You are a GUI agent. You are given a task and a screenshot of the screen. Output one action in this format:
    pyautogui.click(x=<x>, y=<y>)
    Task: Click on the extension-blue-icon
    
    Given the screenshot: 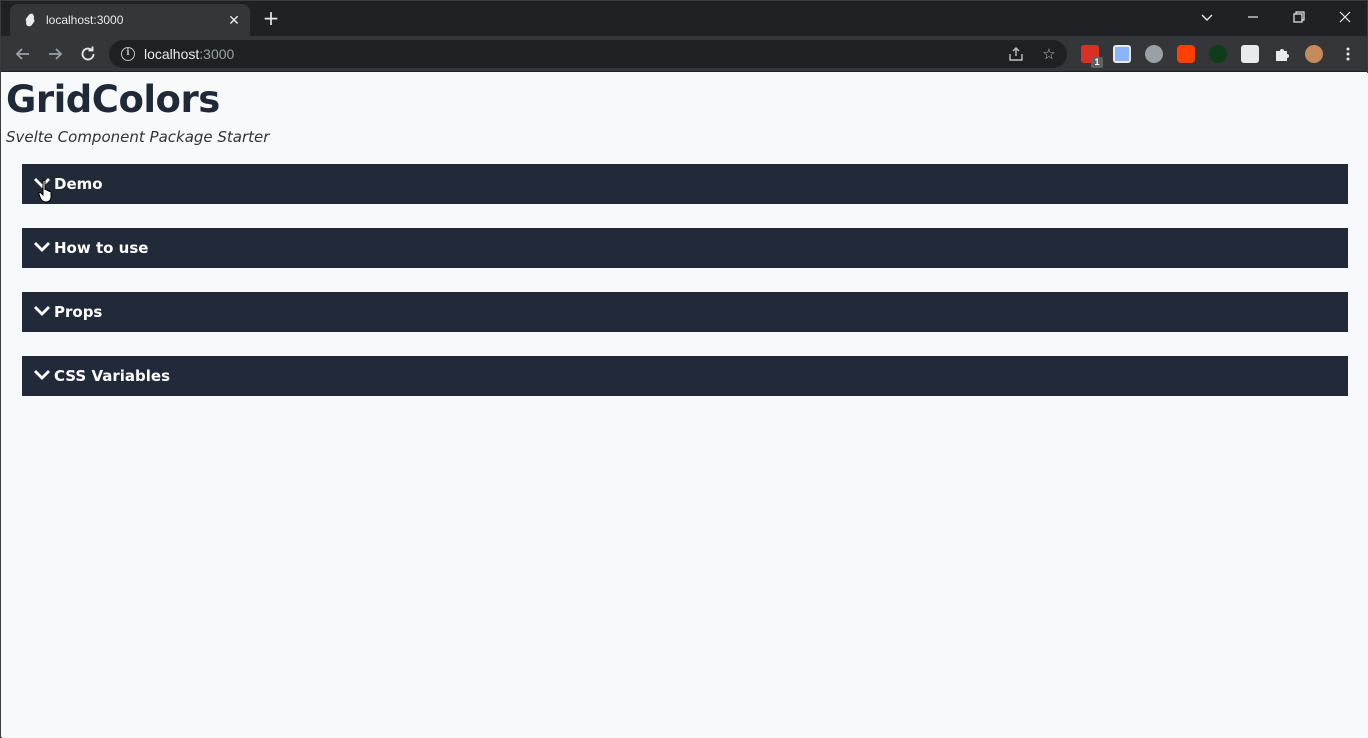 What is the action you would take?
    pyautogui.click(x=1122, y=54)
    